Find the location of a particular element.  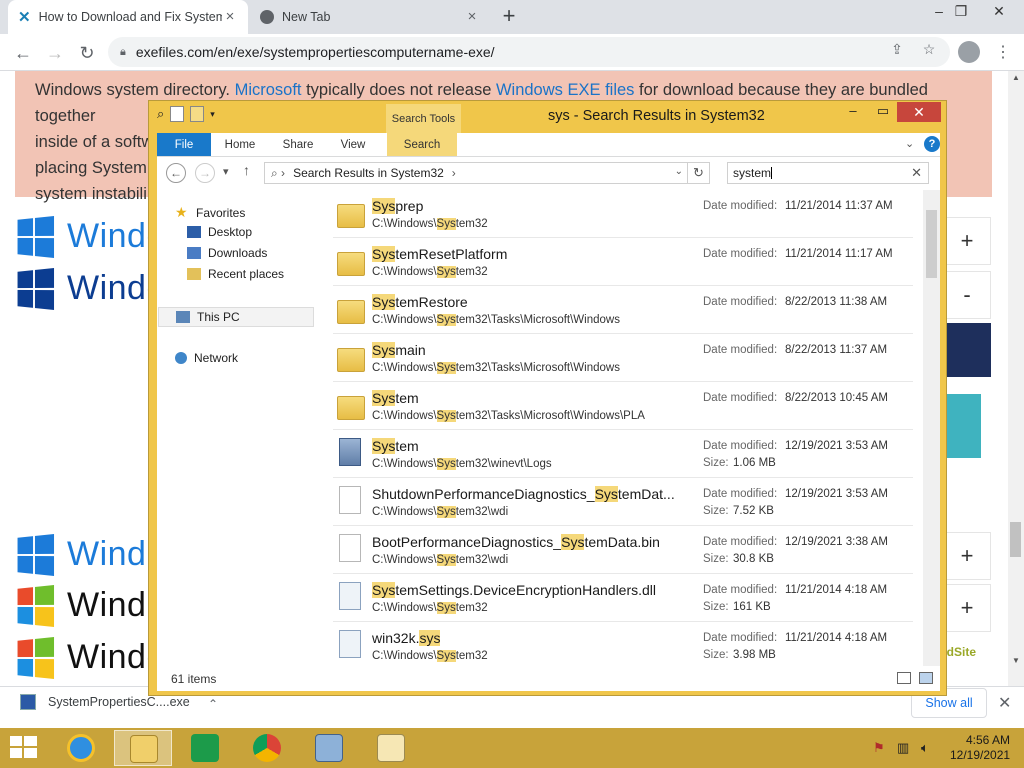

maximize-icon: ▭ is located at coordinates (883, 112).